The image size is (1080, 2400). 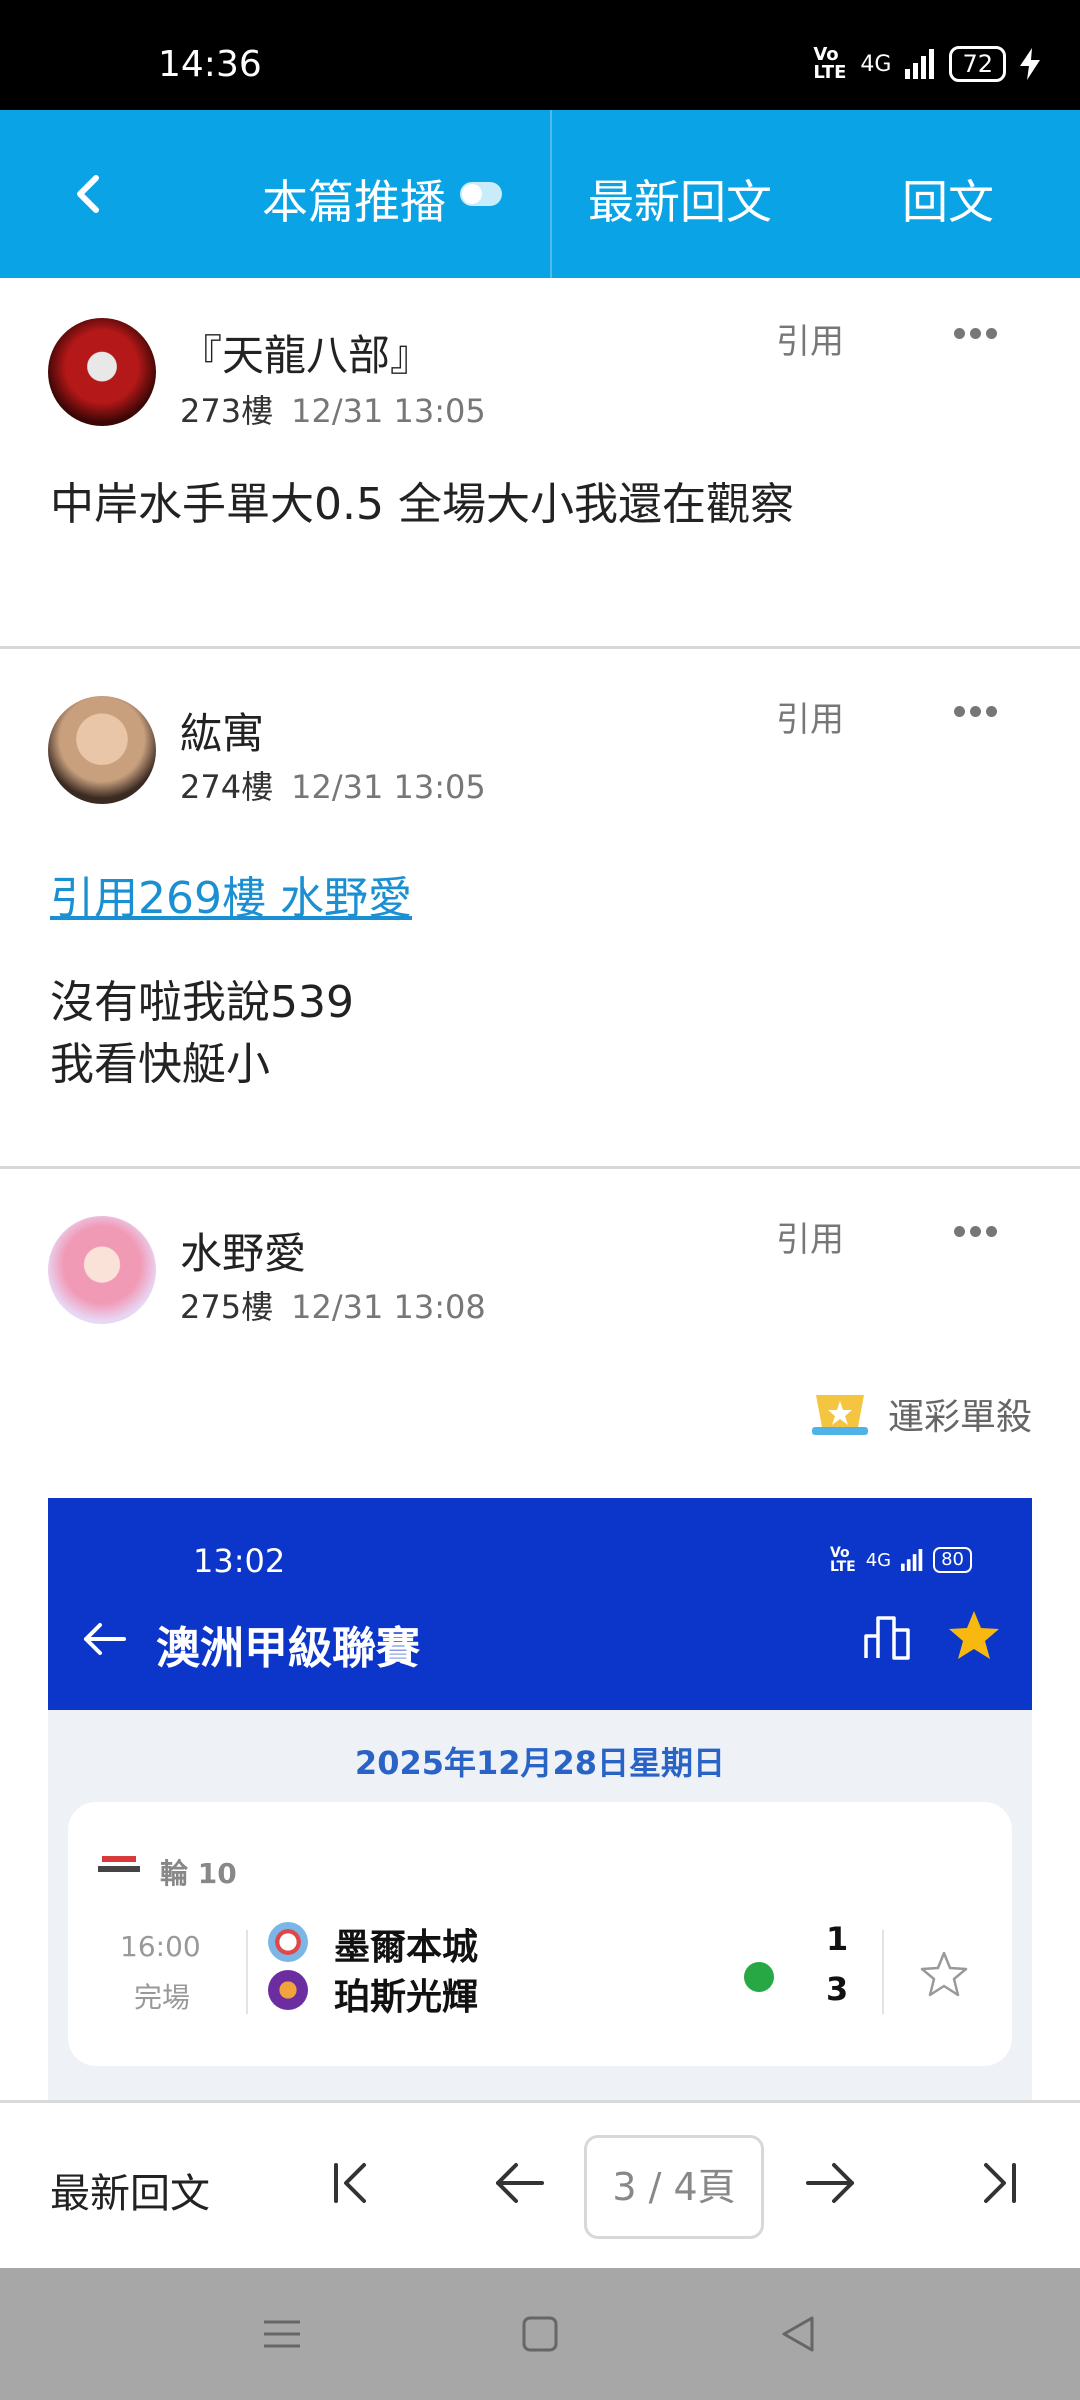 I want to click on header-divider, so click(x=551, y=194).